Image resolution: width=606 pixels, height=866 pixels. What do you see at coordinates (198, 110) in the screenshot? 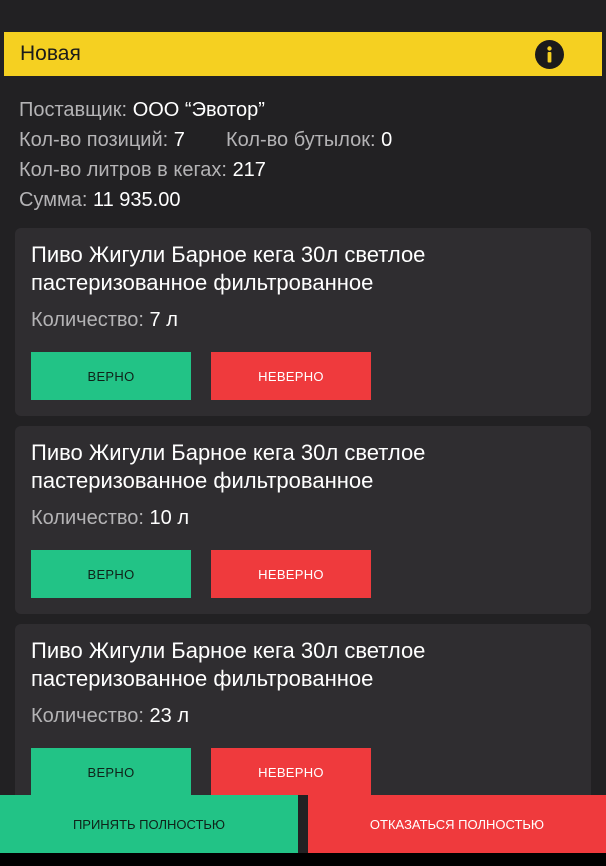
I see `supplier-value: ООО “Эвотор”` at bounding box center [198, 110].